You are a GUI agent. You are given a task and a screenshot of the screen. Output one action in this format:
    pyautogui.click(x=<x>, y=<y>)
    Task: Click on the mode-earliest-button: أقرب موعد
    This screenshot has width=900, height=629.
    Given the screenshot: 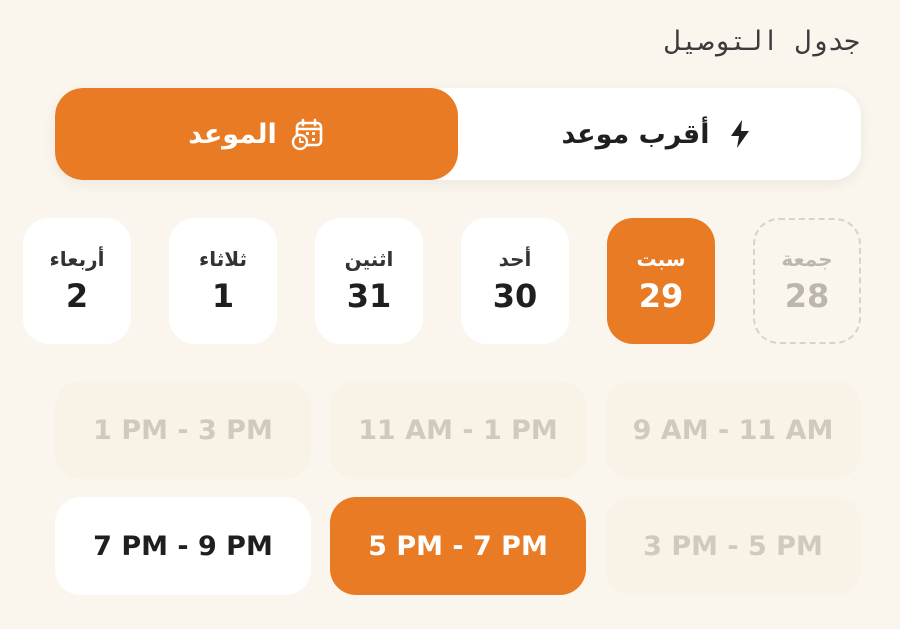 What is the action you would take?
    pyautogui.click(x=659, y=134)
    